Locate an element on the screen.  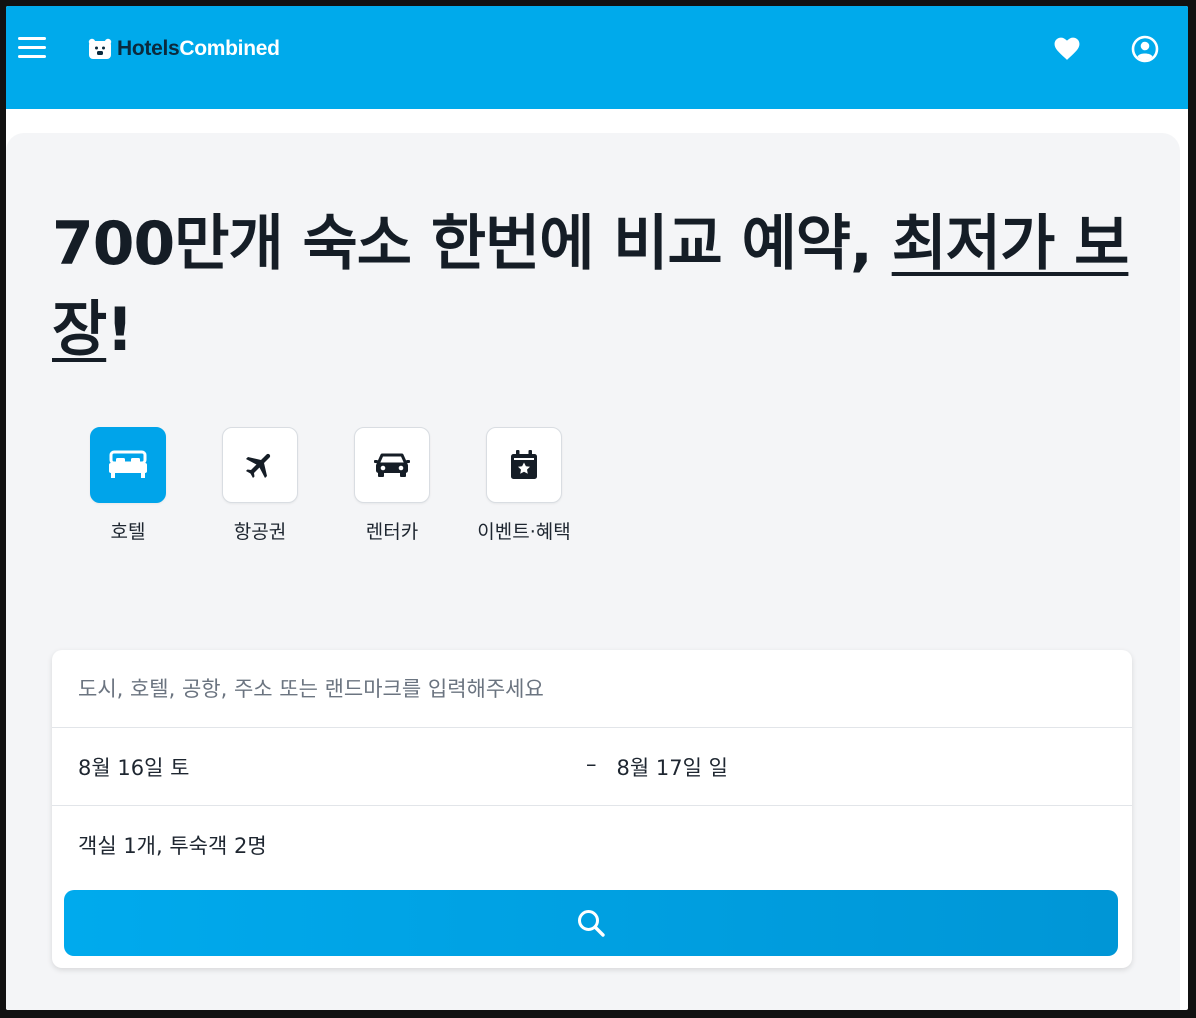
tab-hotels: 호텔 is located at coordinates (128, 485).